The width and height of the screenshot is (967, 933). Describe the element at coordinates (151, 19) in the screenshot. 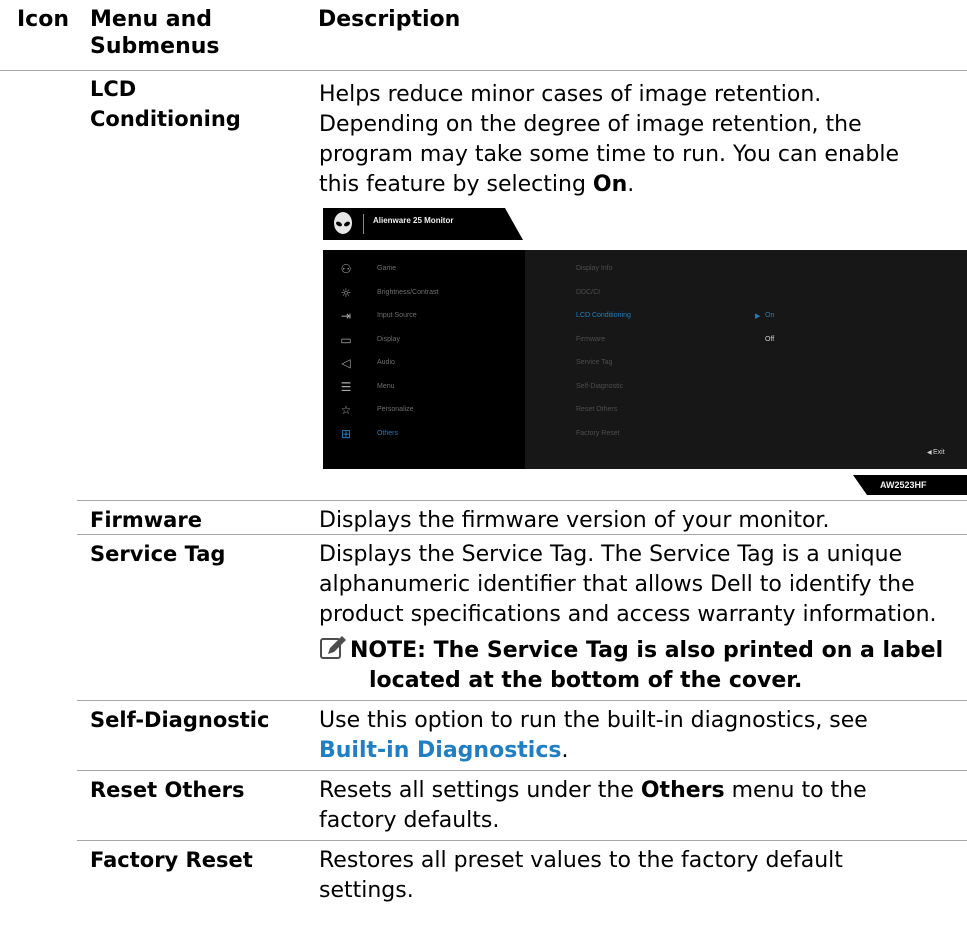

I see `header-menu-line1: Menu and` at that location.